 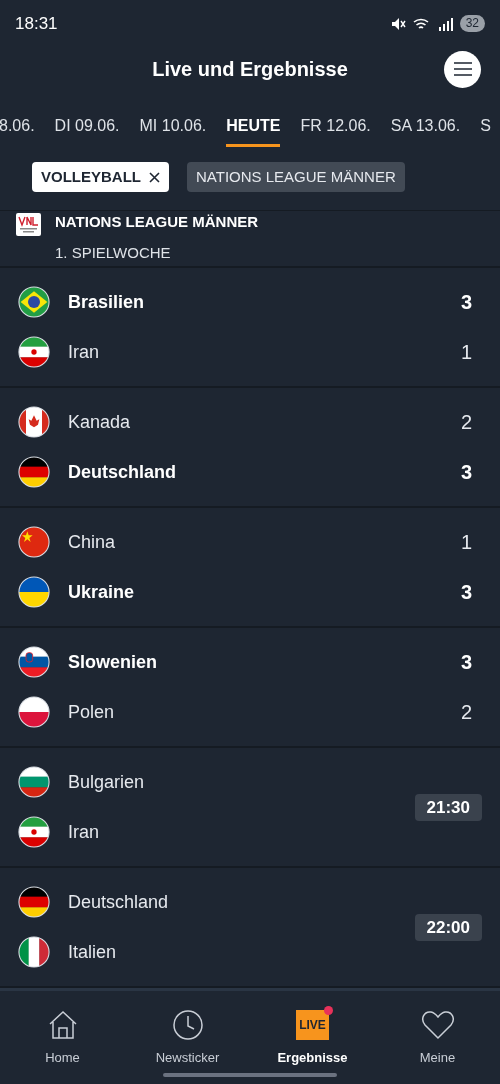 I want to click on match-time: 21:30, so click(x=448, y=807).